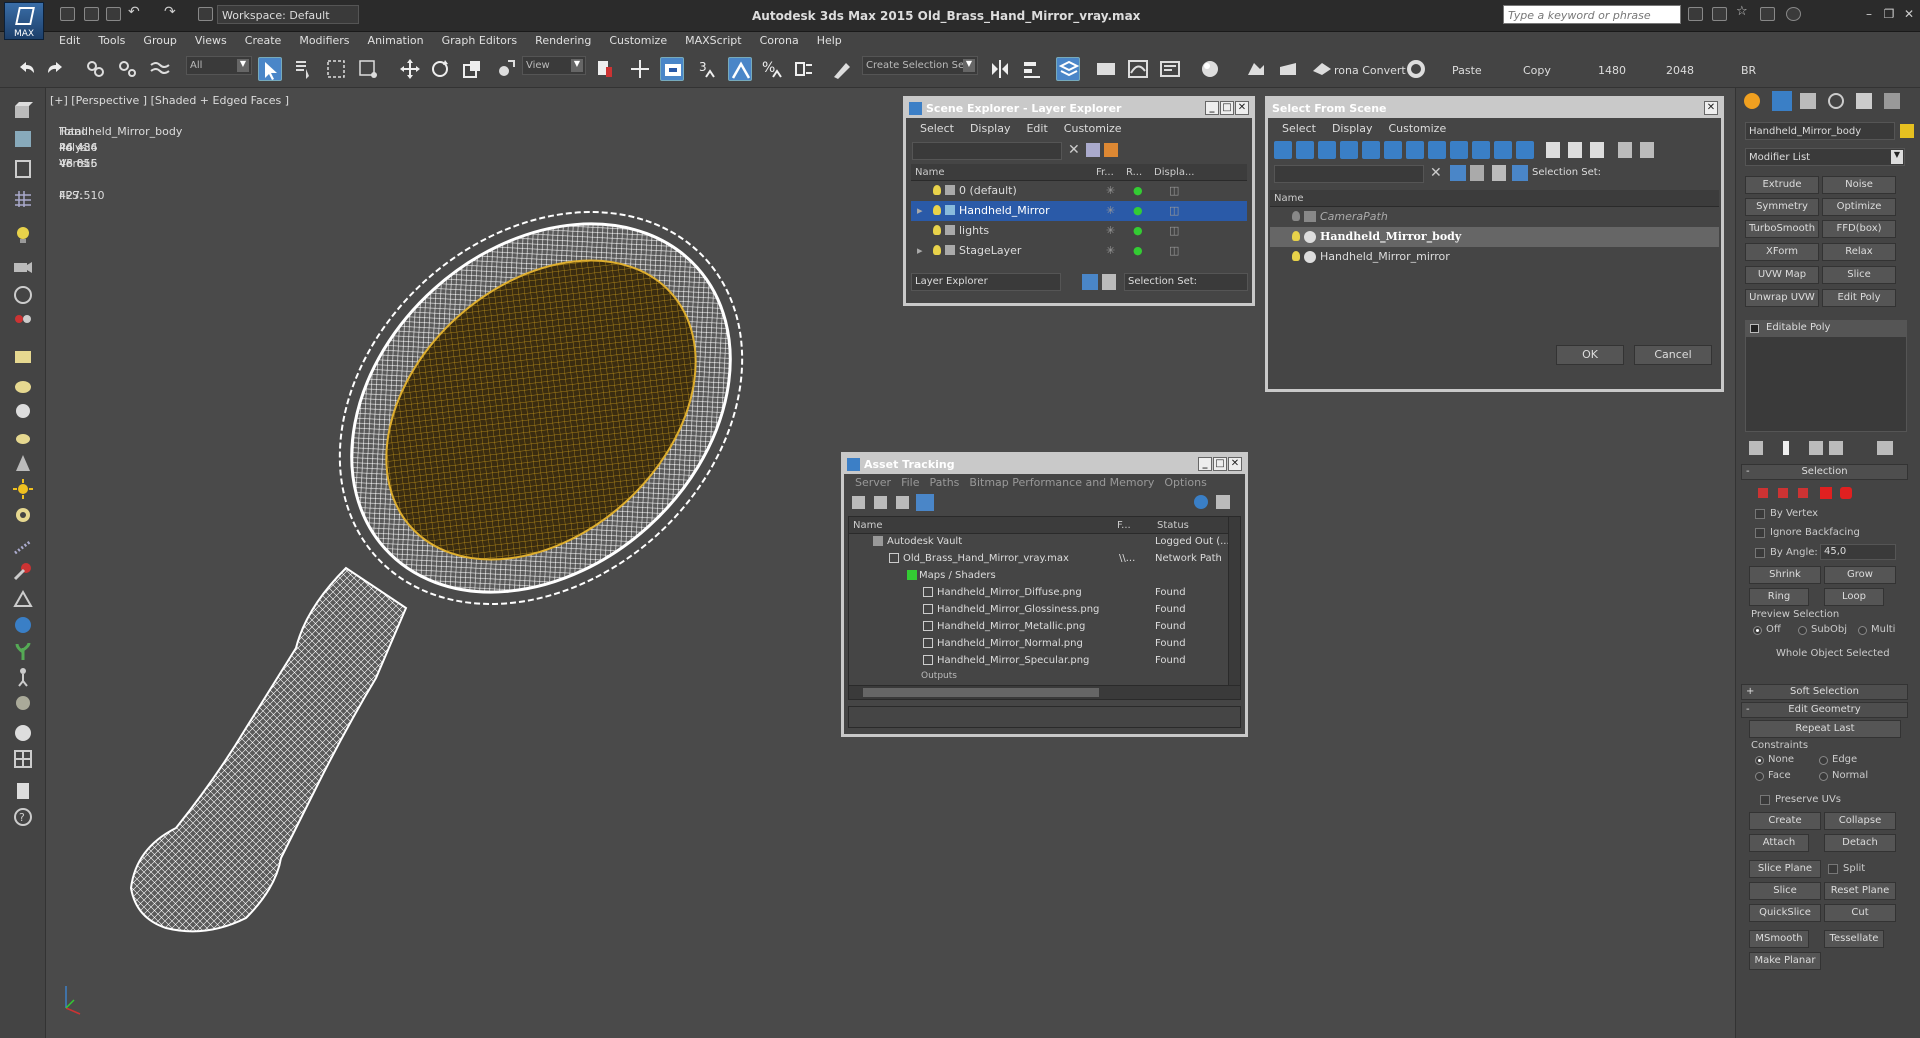 This screenshot has height=1038, width=1920. Describe the element at coordinates (858, 502) in the screenshot. I see `refresh-icon` at that location.